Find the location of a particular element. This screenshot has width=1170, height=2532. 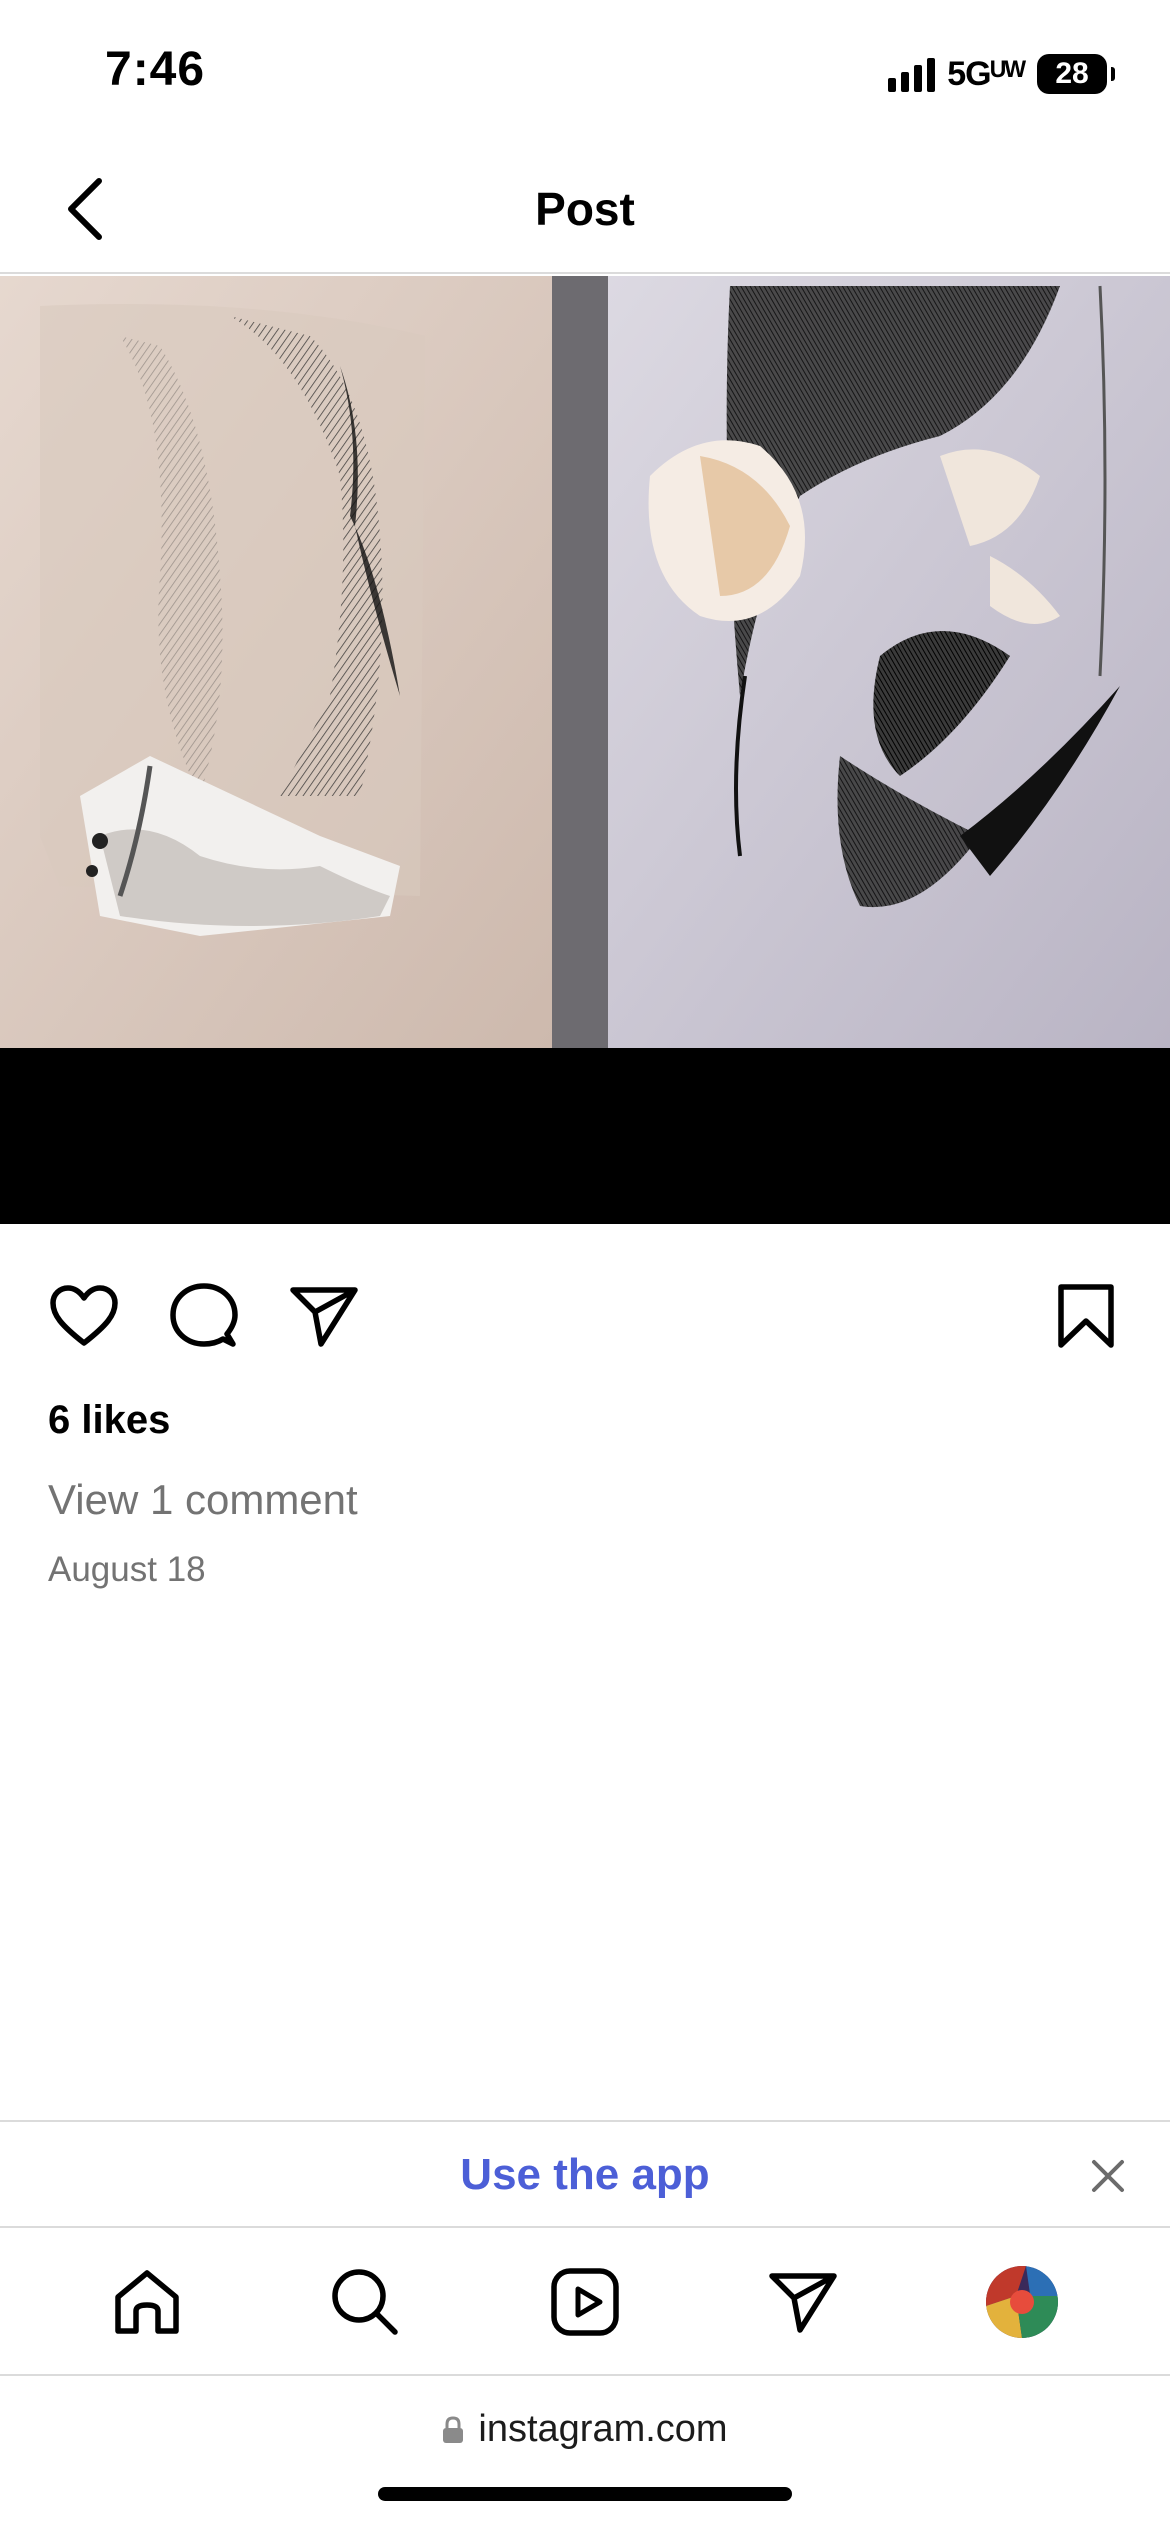

home-indicator is located at coordinates (585, 2494).